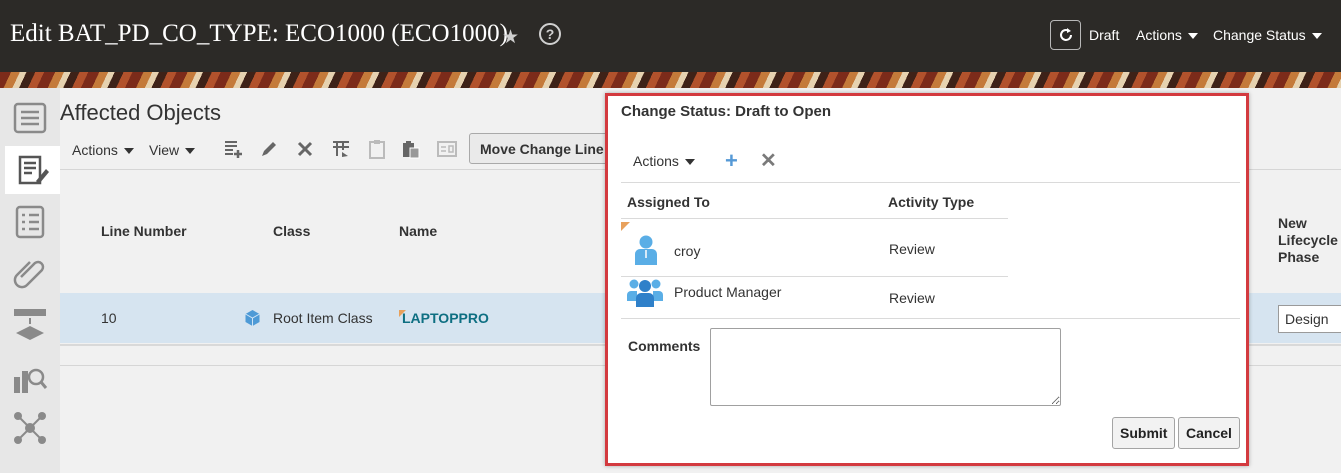 Image resolution: width=1341 pixels, height=473 pixels. What do you see at coordinates (30, 222) in the screenshot?
I see `checklist-icon` at bounding box center [30, 222].